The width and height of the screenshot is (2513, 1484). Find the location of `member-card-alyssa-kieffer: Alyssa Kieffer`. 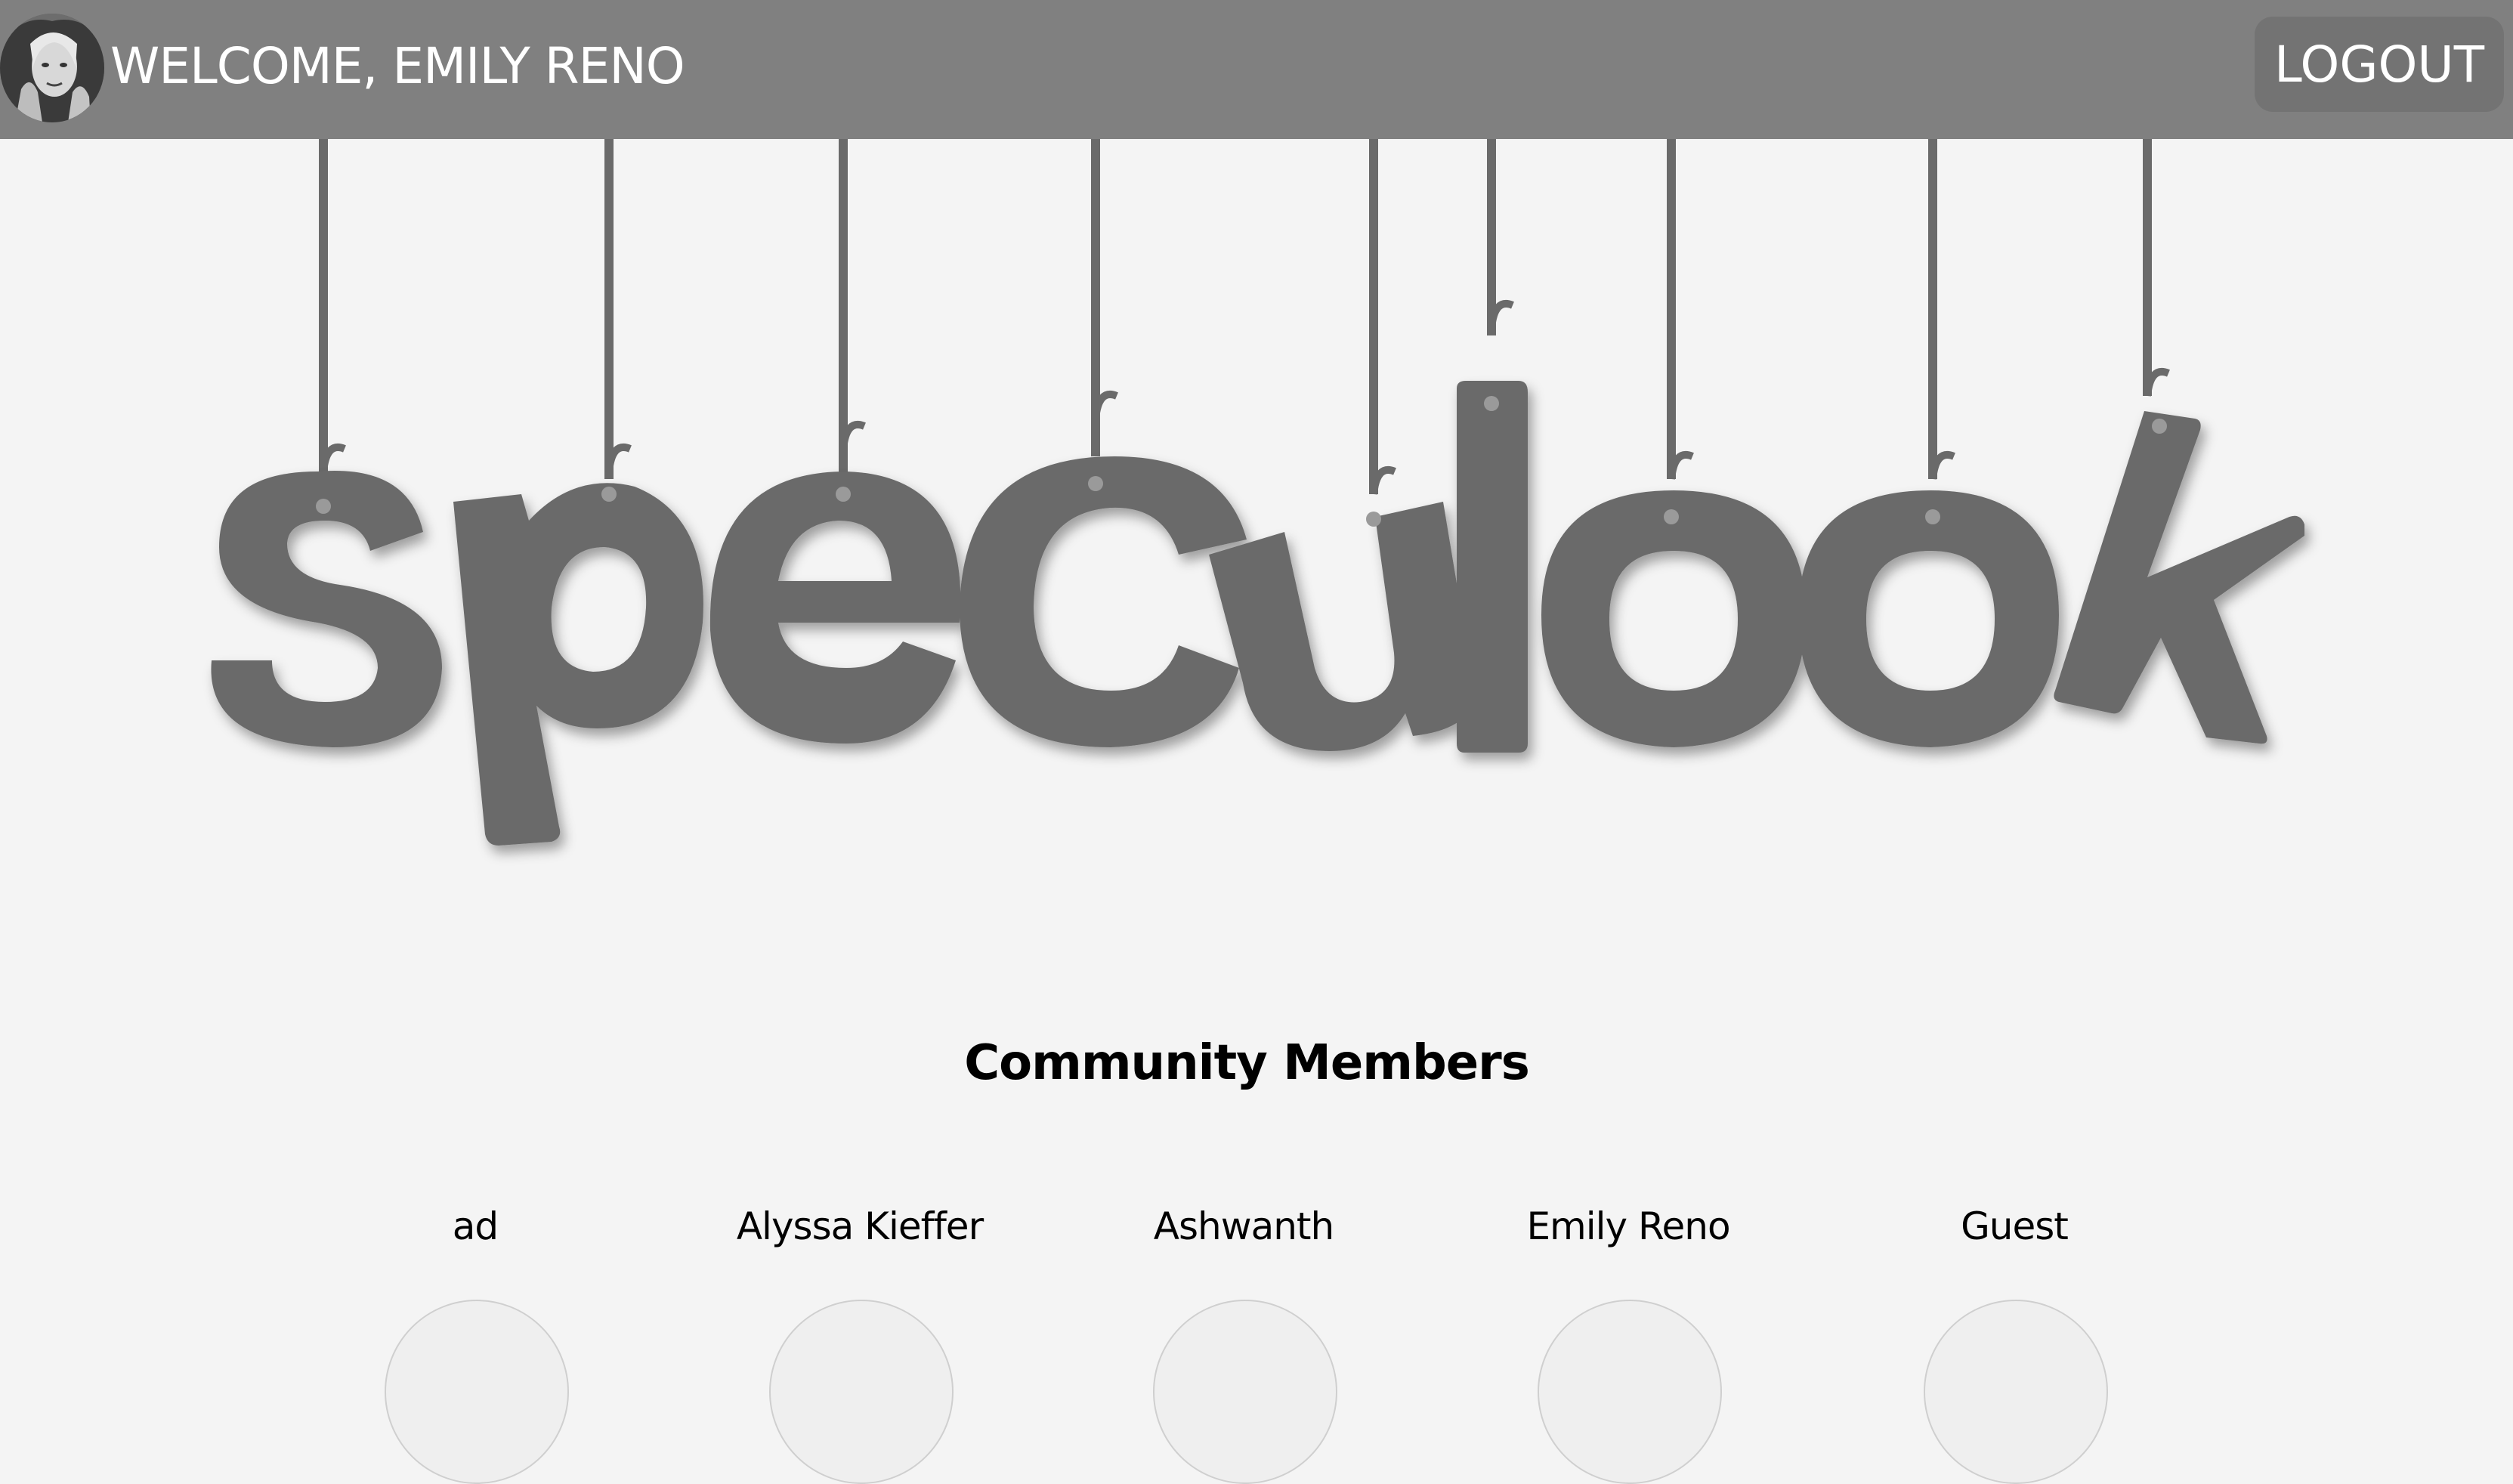

member-card-alyssa-kieffer: Alyssa Kieffer is located at coordinates (860, 1342).